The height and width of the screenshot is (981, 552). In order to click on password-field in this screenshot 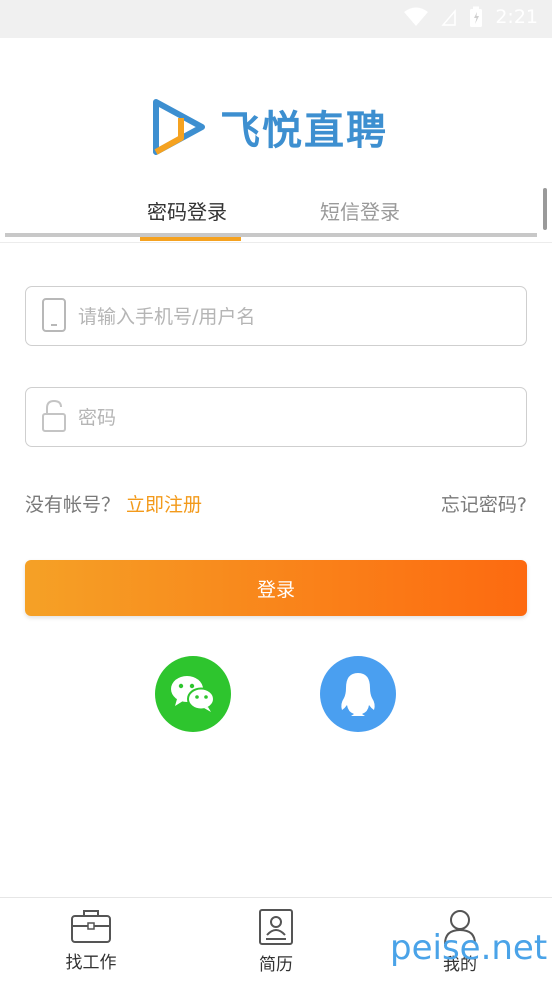, I will do `click(276, 417)`.